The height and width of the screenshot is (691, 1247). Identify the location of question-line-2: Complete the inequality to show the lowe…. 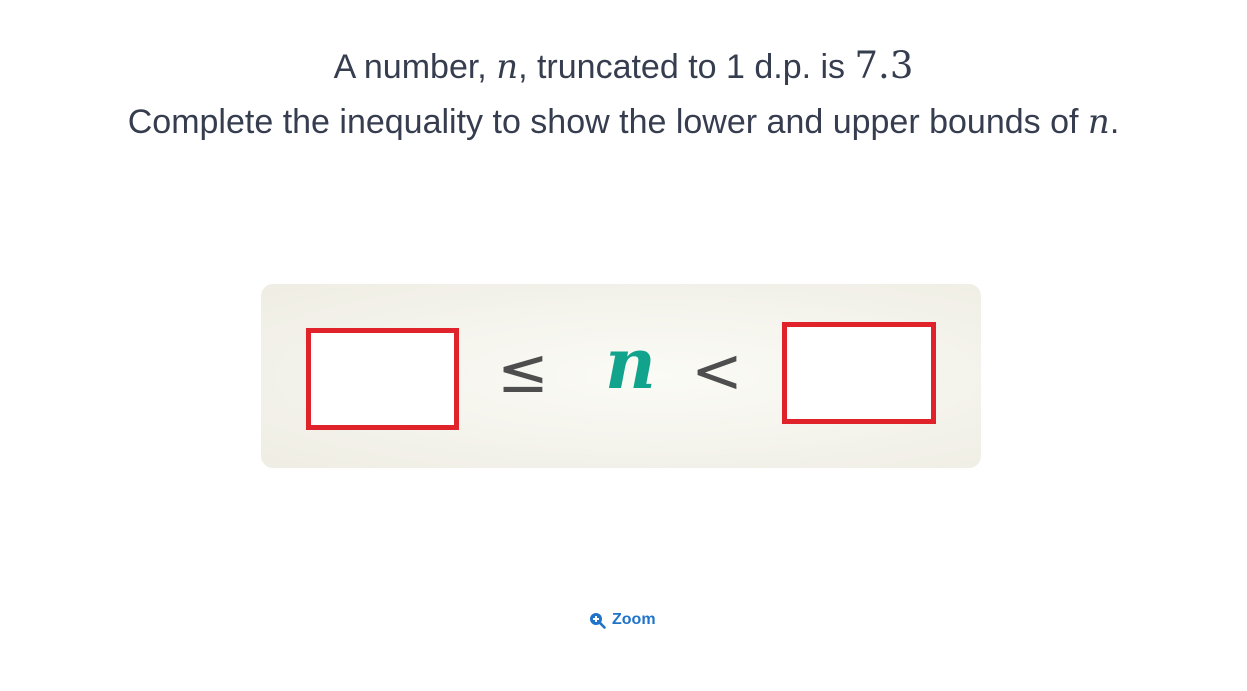
(623, 122).